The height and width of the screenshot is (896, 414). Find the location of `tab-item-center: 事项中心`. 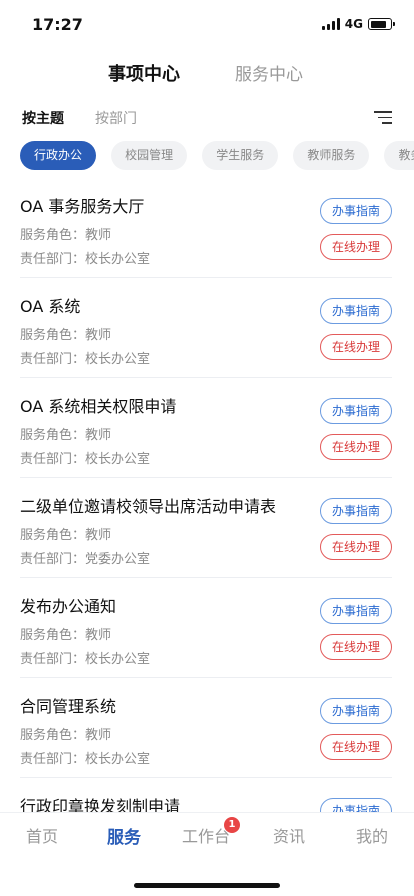

tab-item-center: 事项中心 is located at coordinates (144, 73).